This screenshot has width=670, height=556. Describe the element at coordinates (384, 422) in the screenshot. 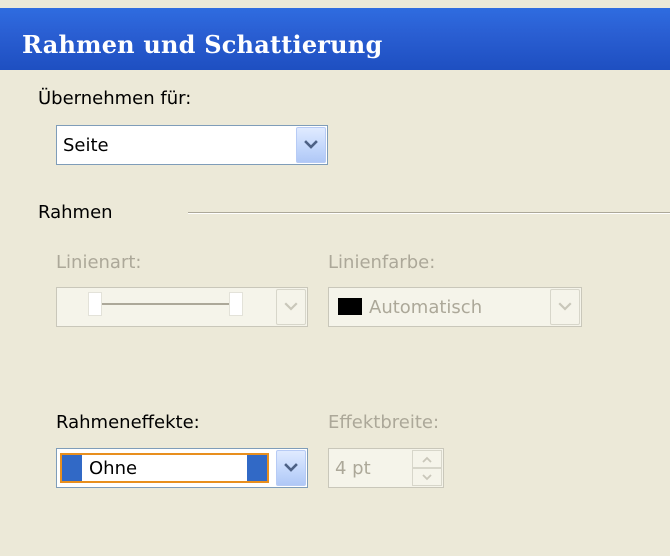

I see `effect-width-label: Effektbreite:` at that location.